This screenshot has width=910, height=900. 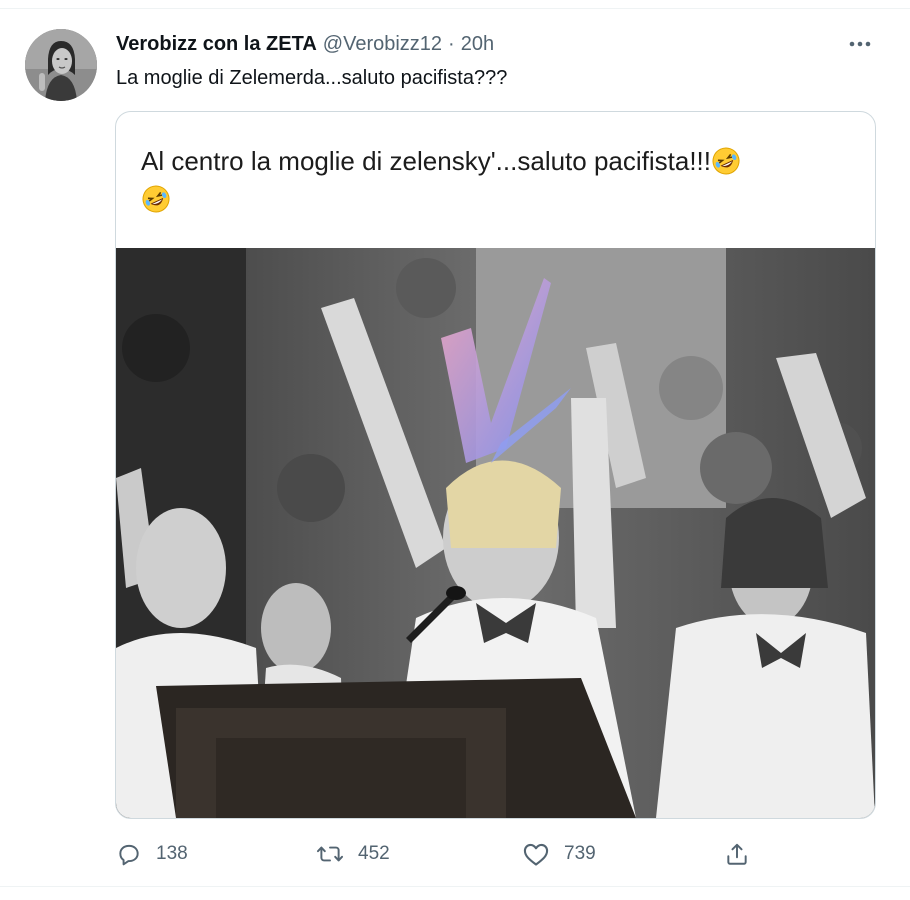 I want to click on bottom-divider, so click(x=455, y=886).